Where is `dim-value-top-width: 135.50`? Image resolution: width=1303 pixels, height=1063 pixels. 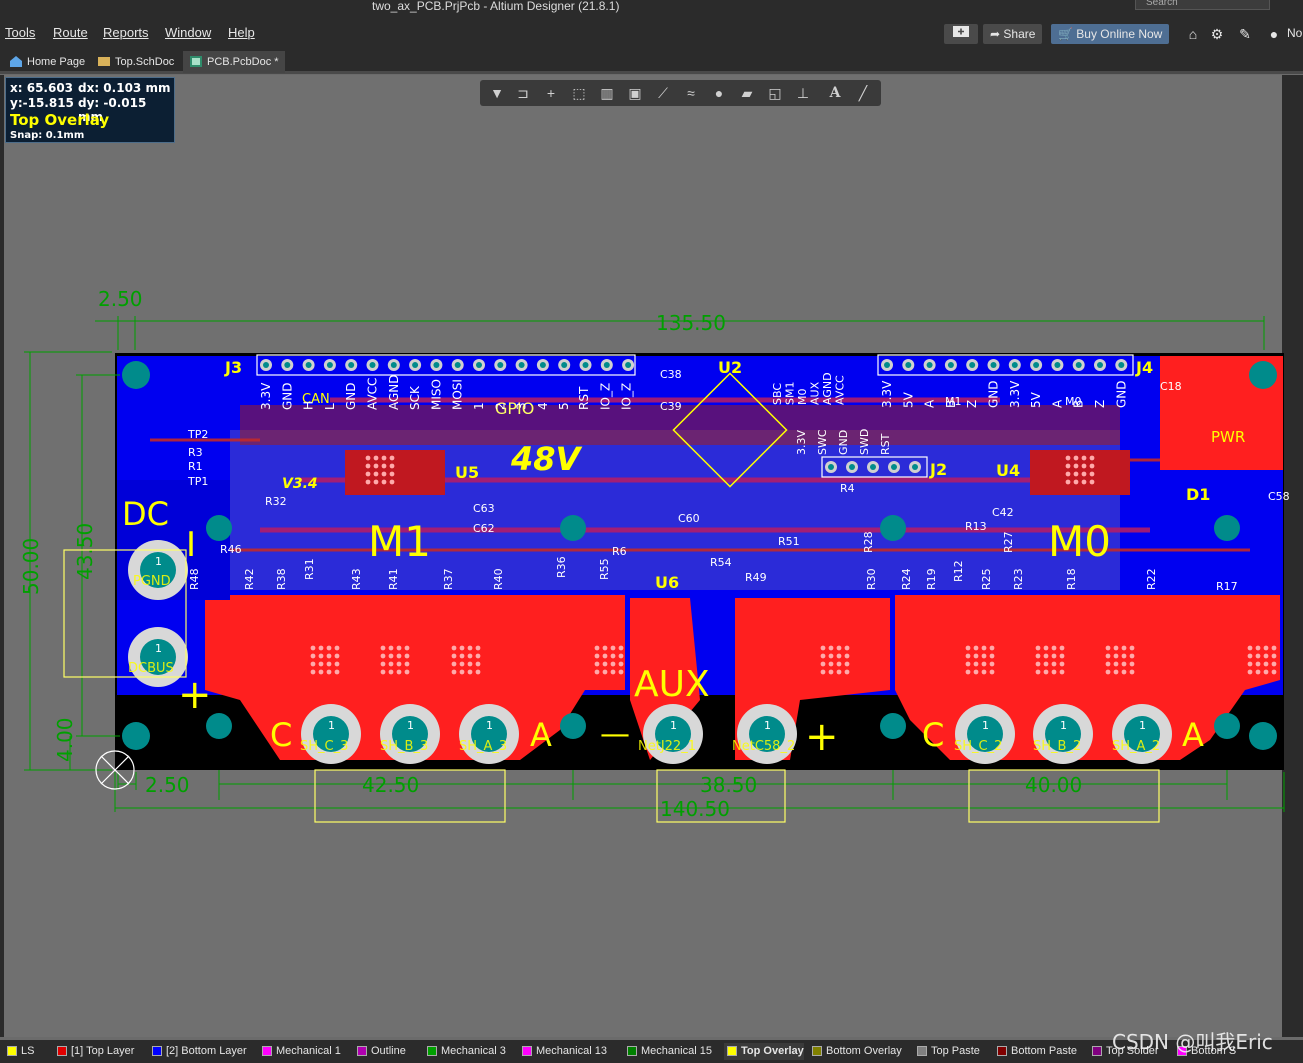 dim-value-top-width: 135.50 is located at coordinates (691, 323).